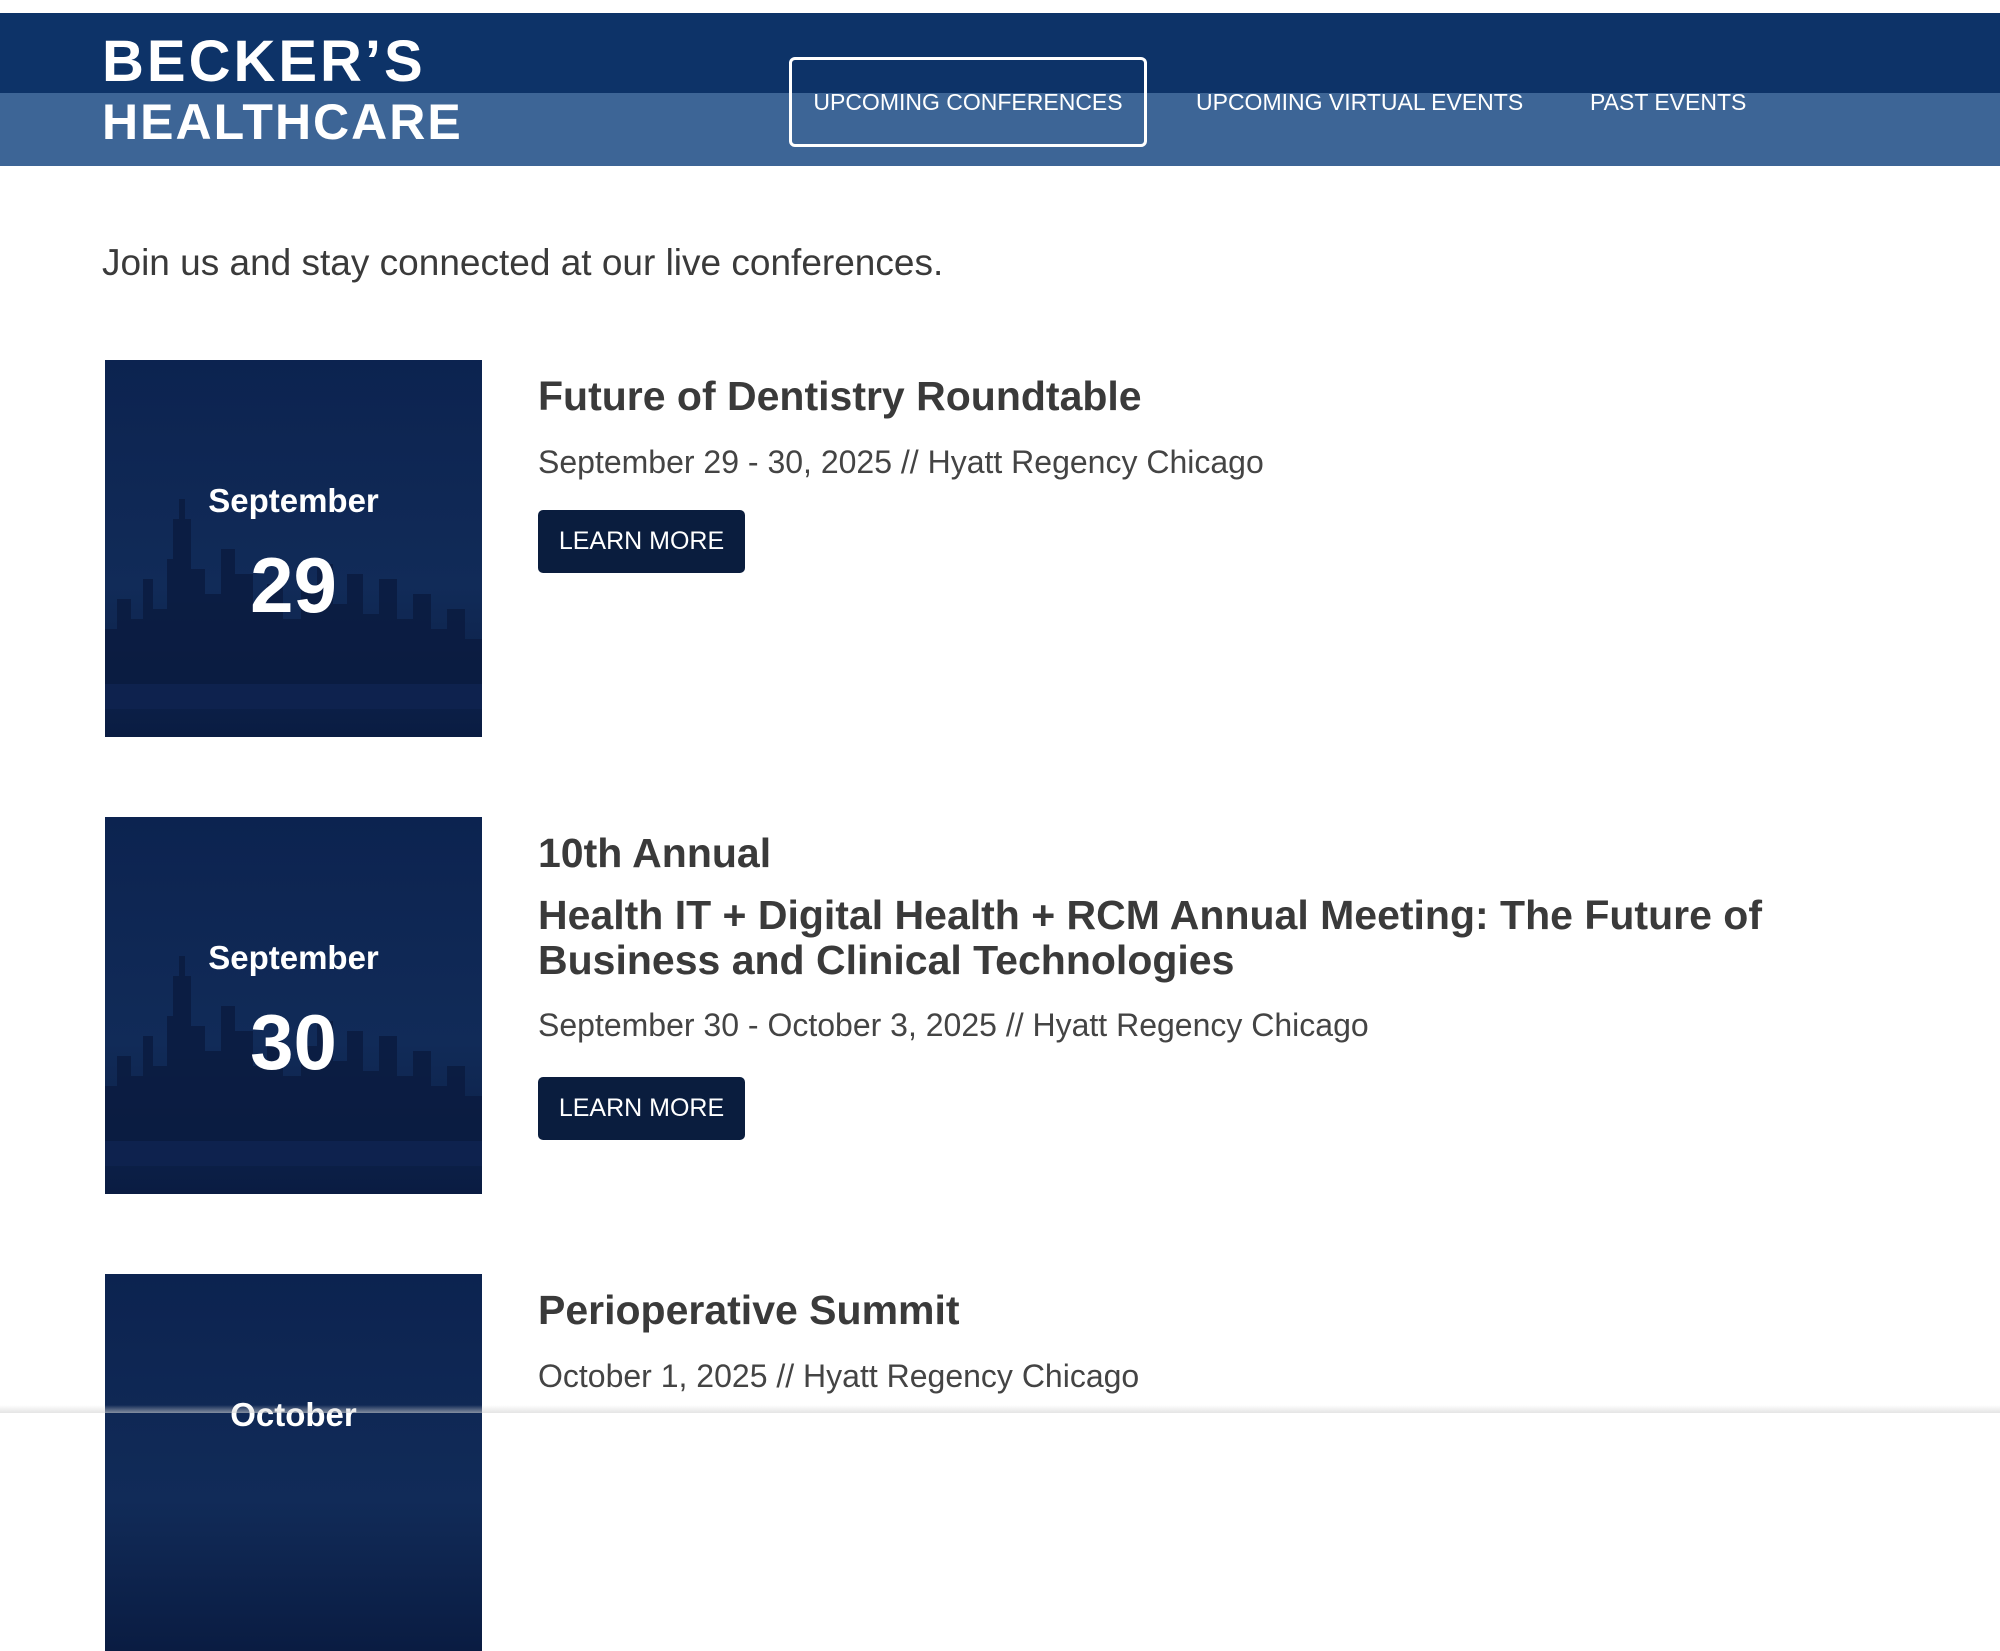  Describe the element at coordinates (293, 1042) in the screenshot. I see `tile-day: 30` at that location.